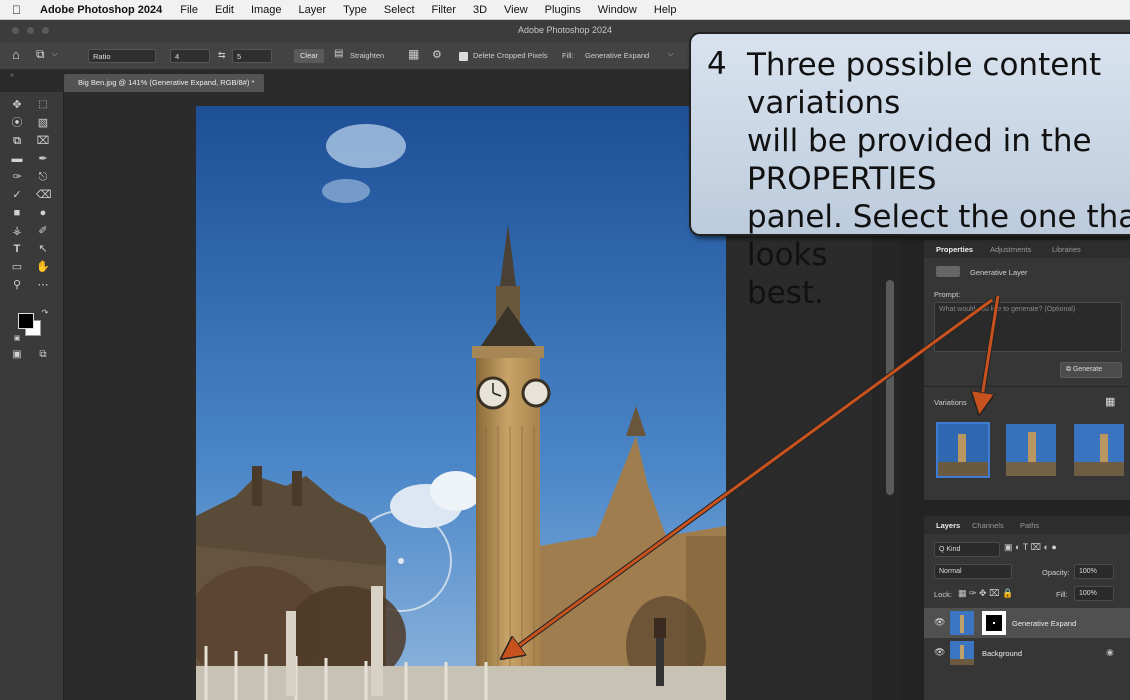  Describe the element at coordinates (994, 623) in the screenshot. I see `layer-mask-thumbnail` at that location.